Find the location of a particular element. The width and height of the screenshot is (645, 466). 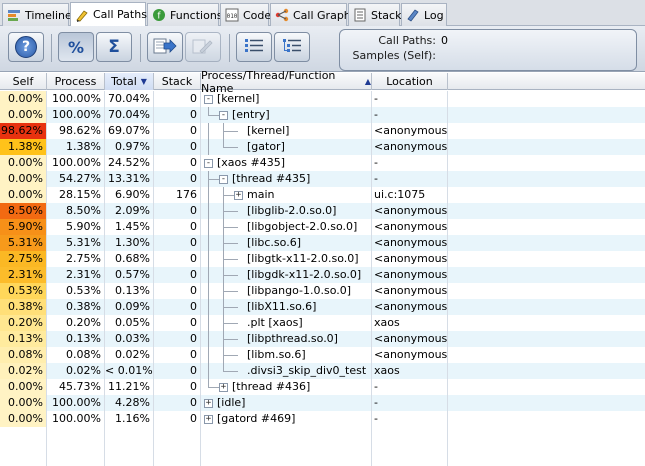

sum-toggle-button: Σ is located at coordinates (114, 47).